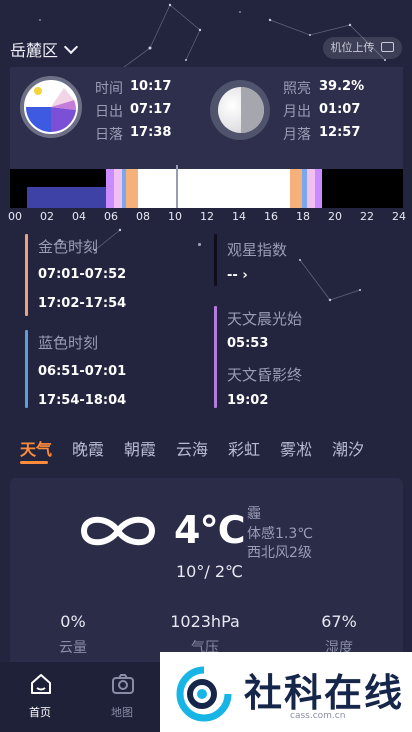  I want to click on tick-label: 18, so click(303, 216).